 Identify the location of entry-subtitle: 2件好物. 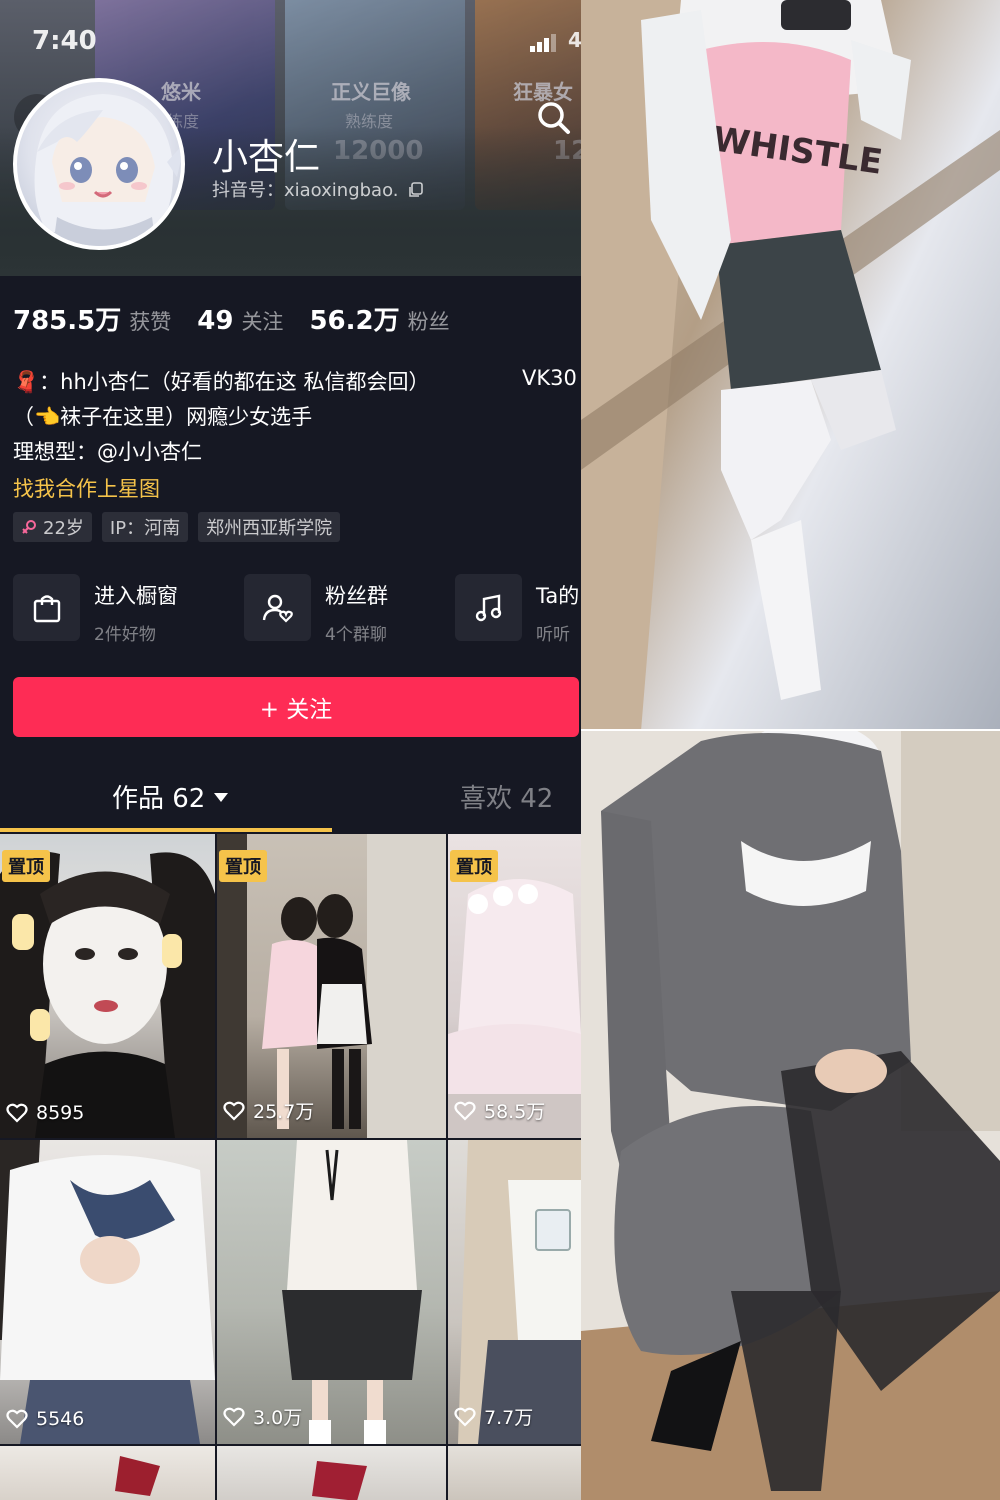
(125, 635).